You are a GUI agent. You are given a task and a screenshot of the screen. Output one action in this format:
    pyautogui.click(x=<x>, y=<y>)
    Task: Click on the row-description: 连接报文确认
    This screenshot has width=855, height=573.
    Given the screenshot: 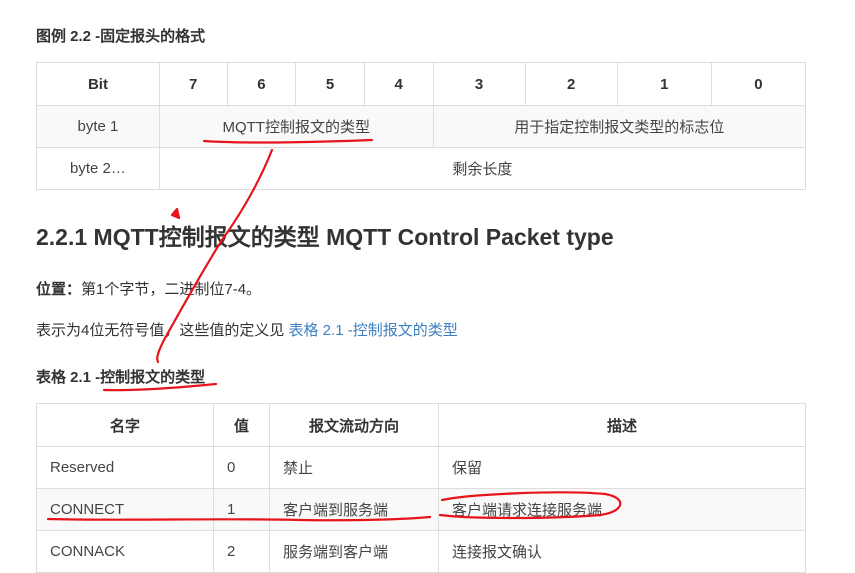 What is the action you would take?
    pyautogui.click(x=622, y=551)
    